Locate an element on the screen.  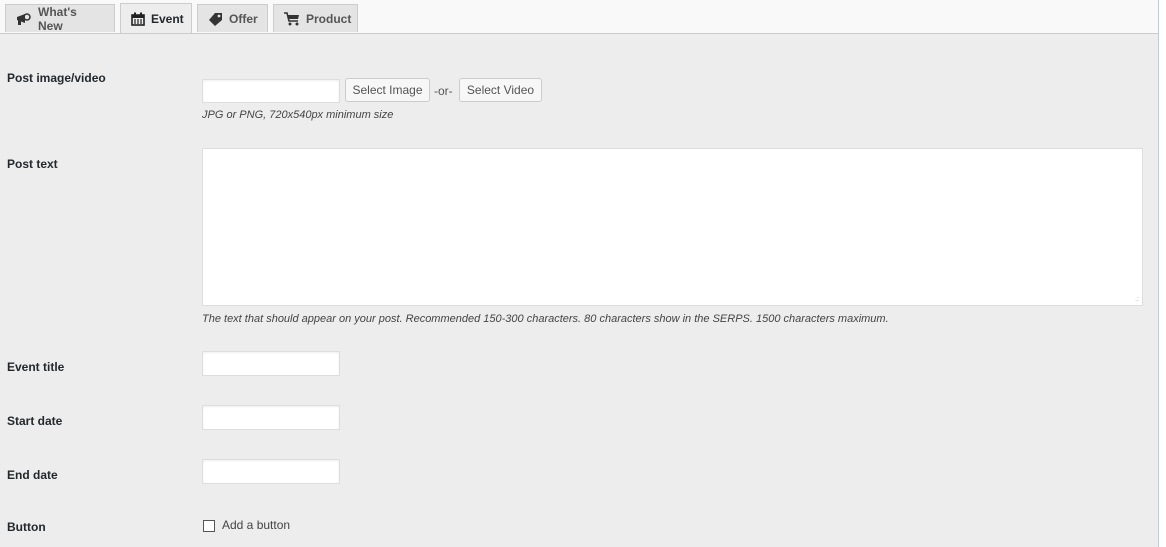
cart-icon is located at coordinates (292, 18).